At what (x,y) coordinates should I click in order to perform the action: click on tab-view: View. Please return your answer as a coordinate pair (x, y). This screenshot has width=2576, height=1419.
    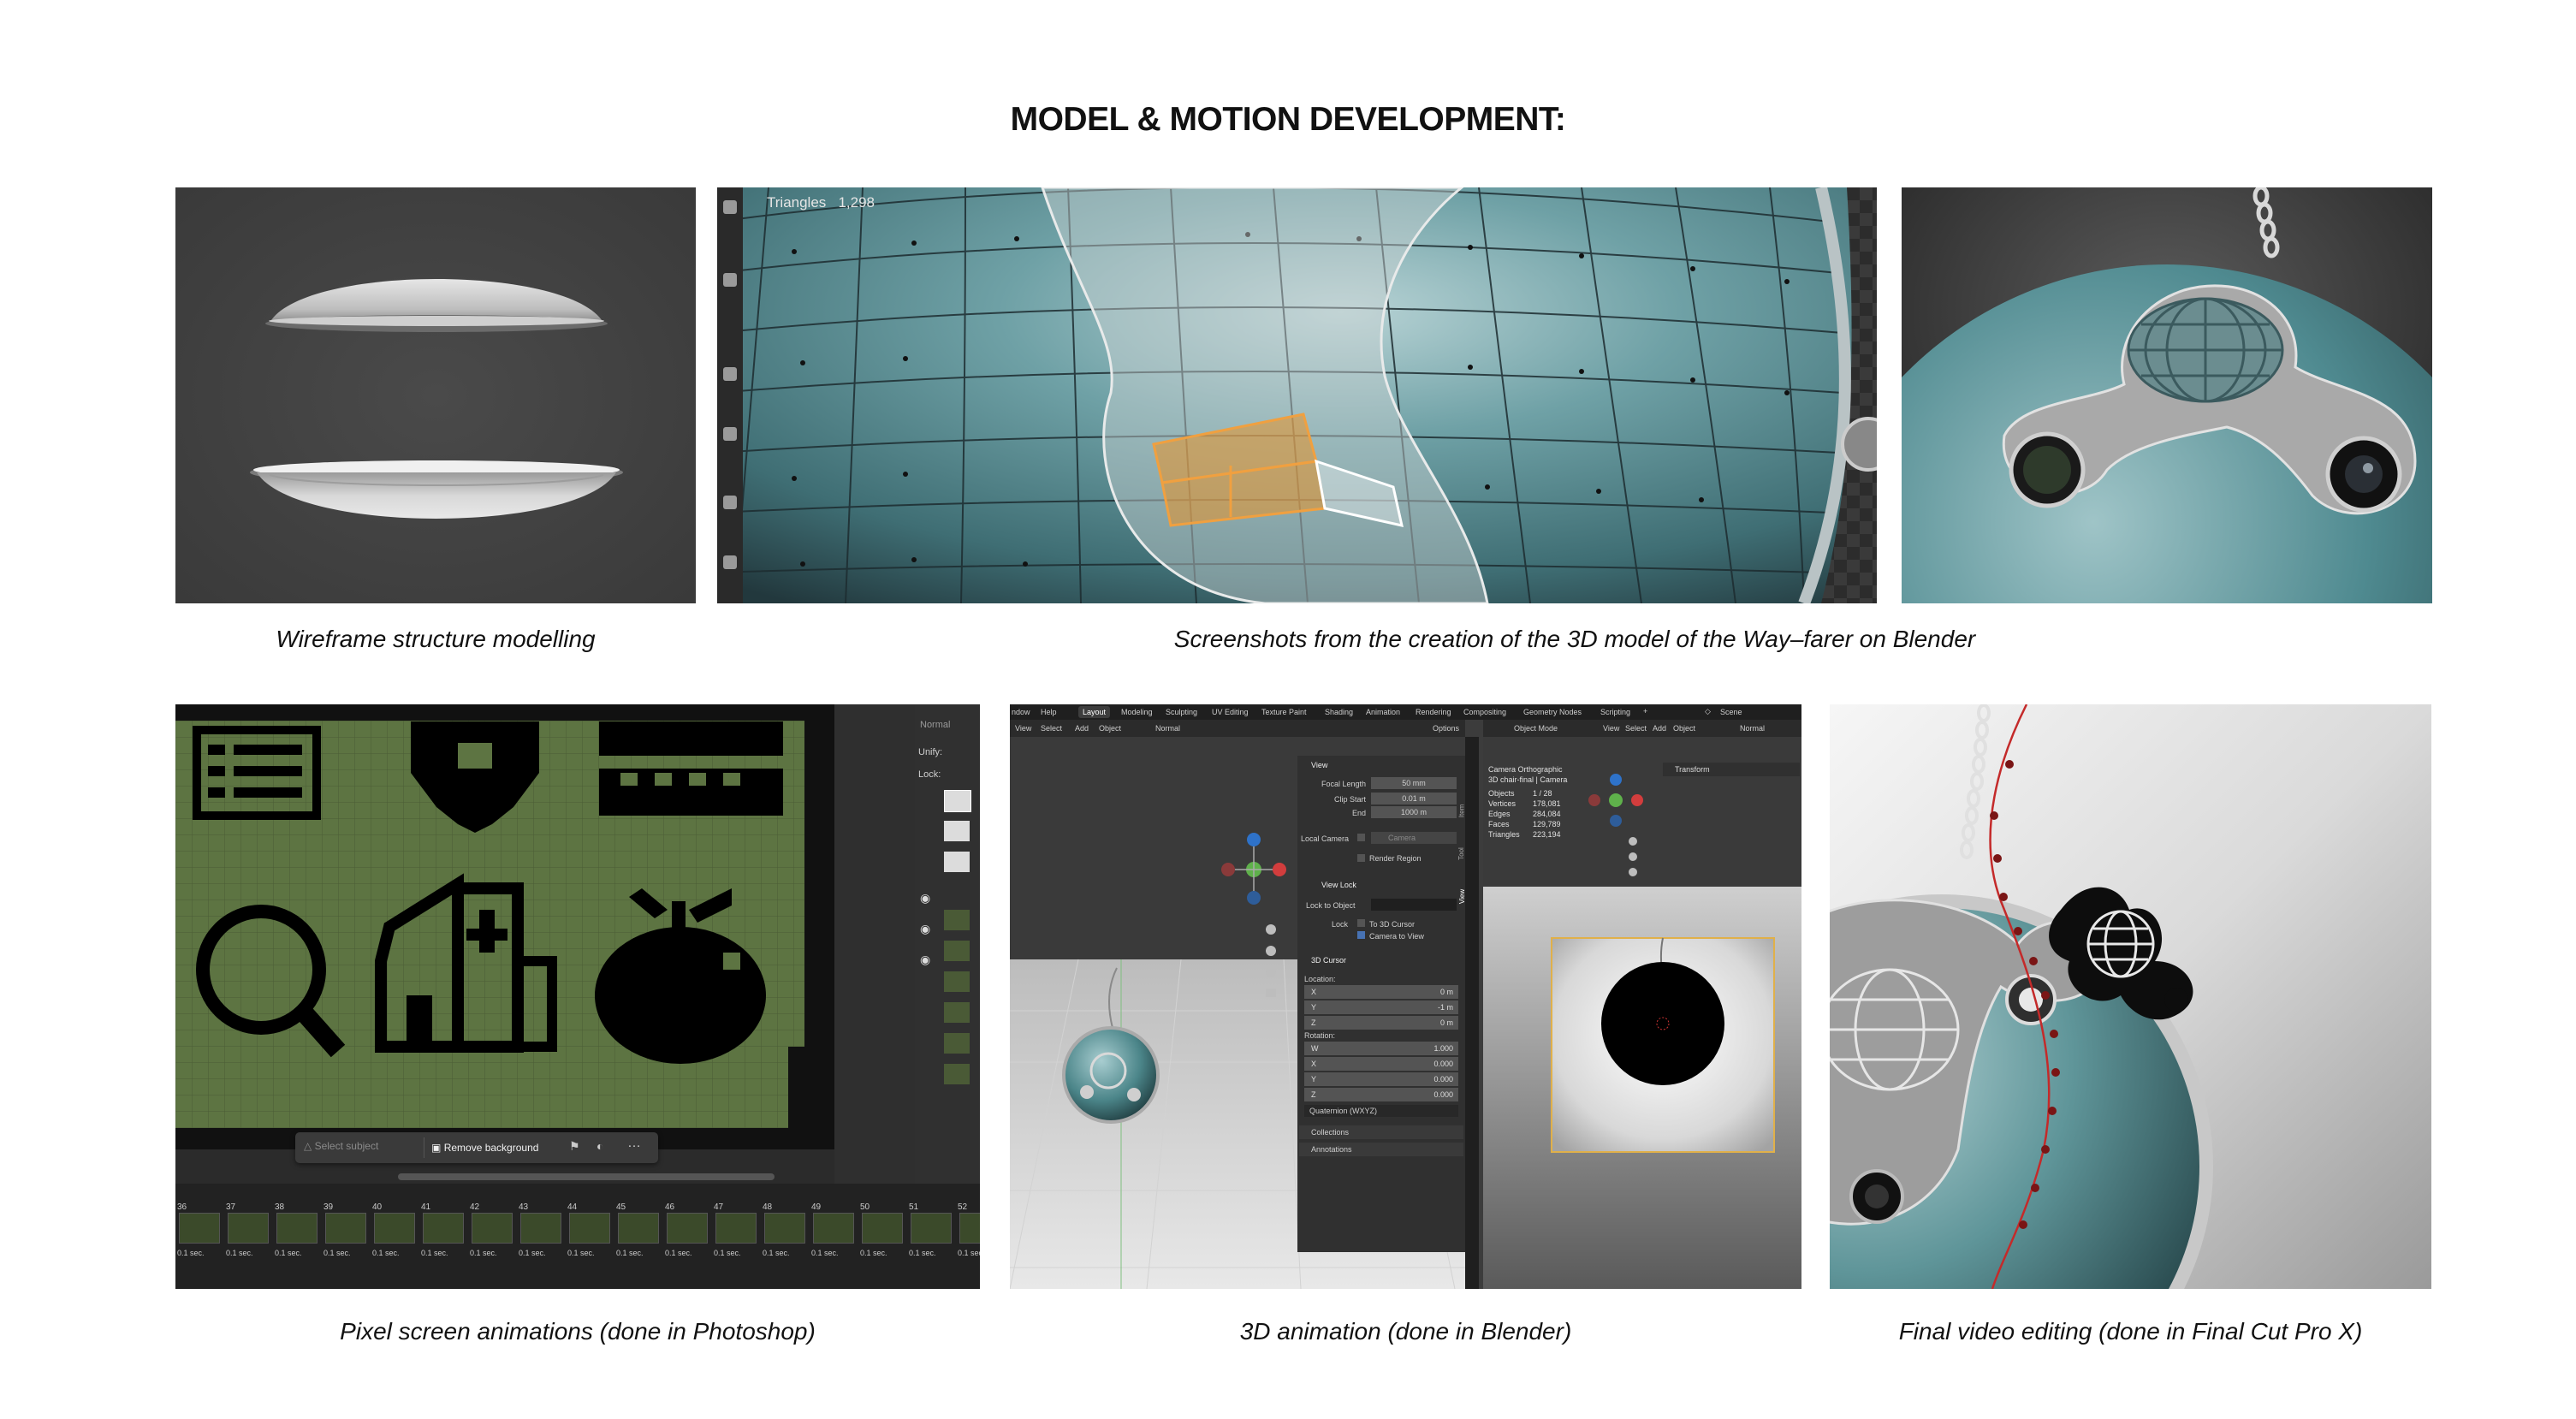
    Looking at the image, I should click on (1462, 897).